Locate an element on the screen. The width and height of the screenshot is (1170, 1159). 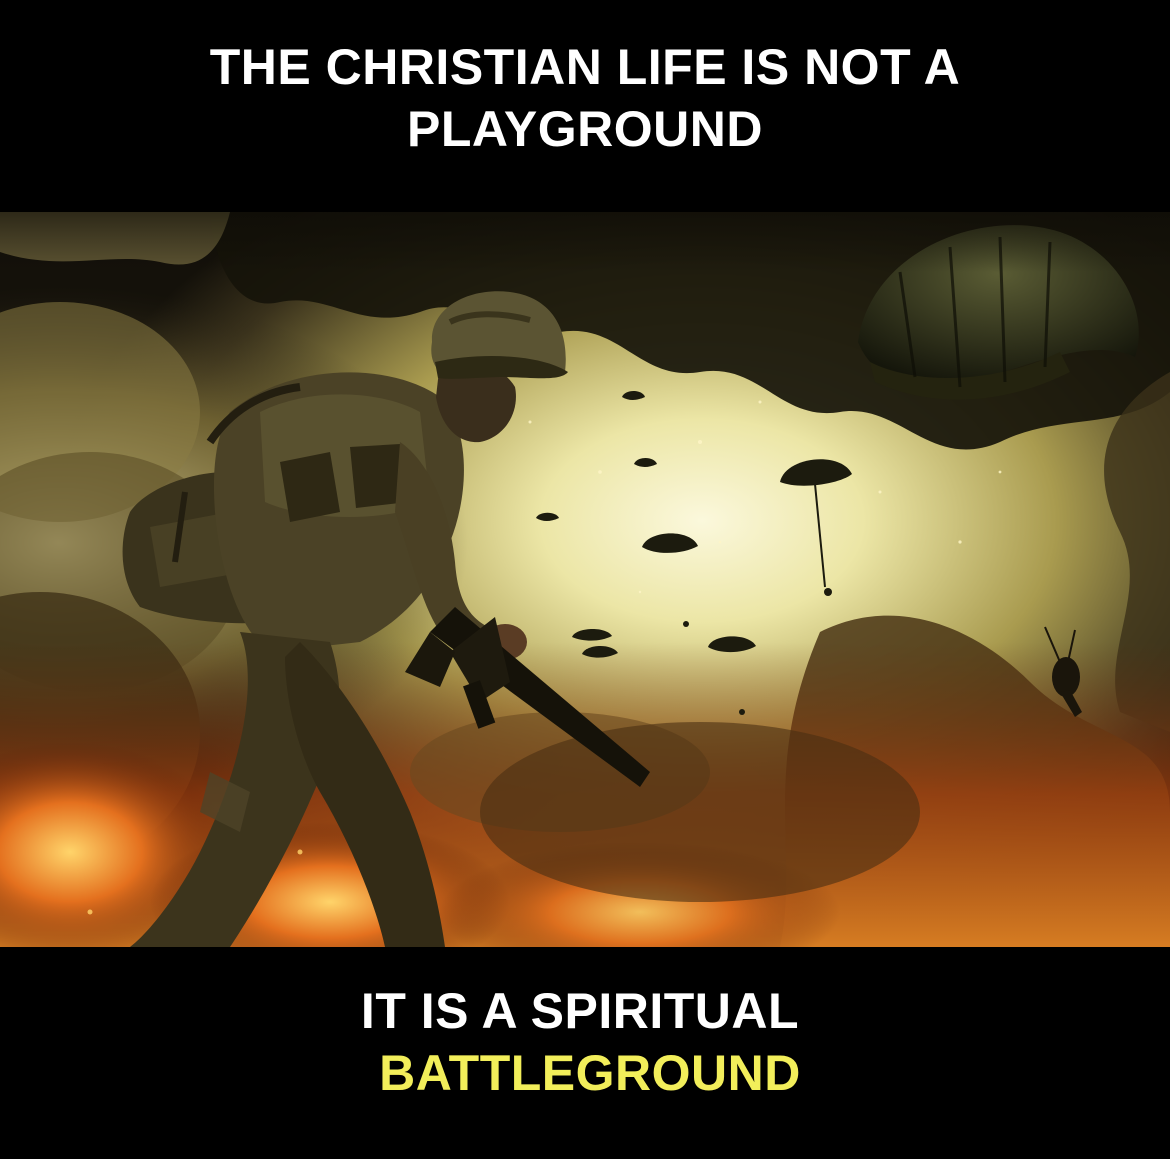
top-caption-line-2: PLAYGROUND is located at coordinates (585, 129).